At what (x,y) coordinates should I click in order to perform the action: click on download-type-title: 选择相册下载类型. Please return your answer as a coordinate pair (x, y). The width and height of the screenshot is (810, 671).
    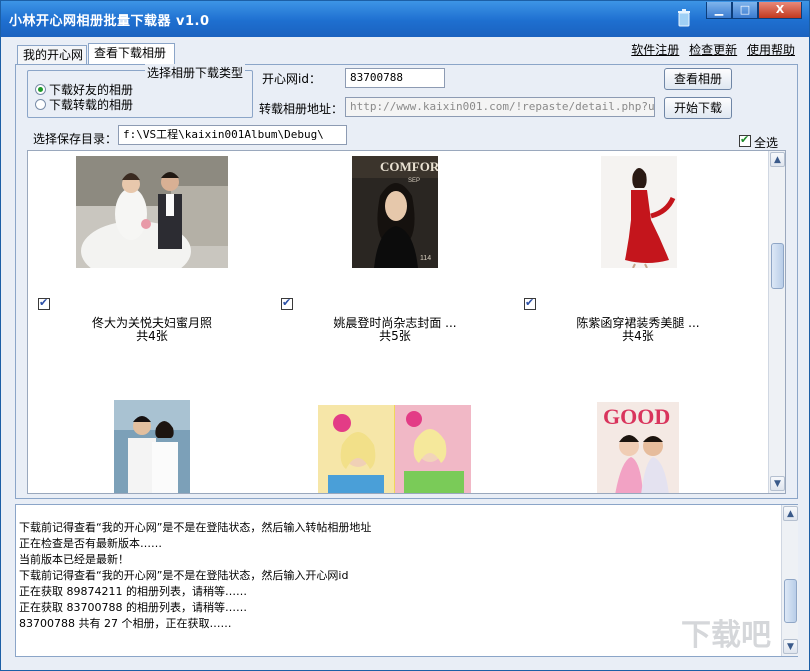
    Looking at the image, I should click on (195, 72).